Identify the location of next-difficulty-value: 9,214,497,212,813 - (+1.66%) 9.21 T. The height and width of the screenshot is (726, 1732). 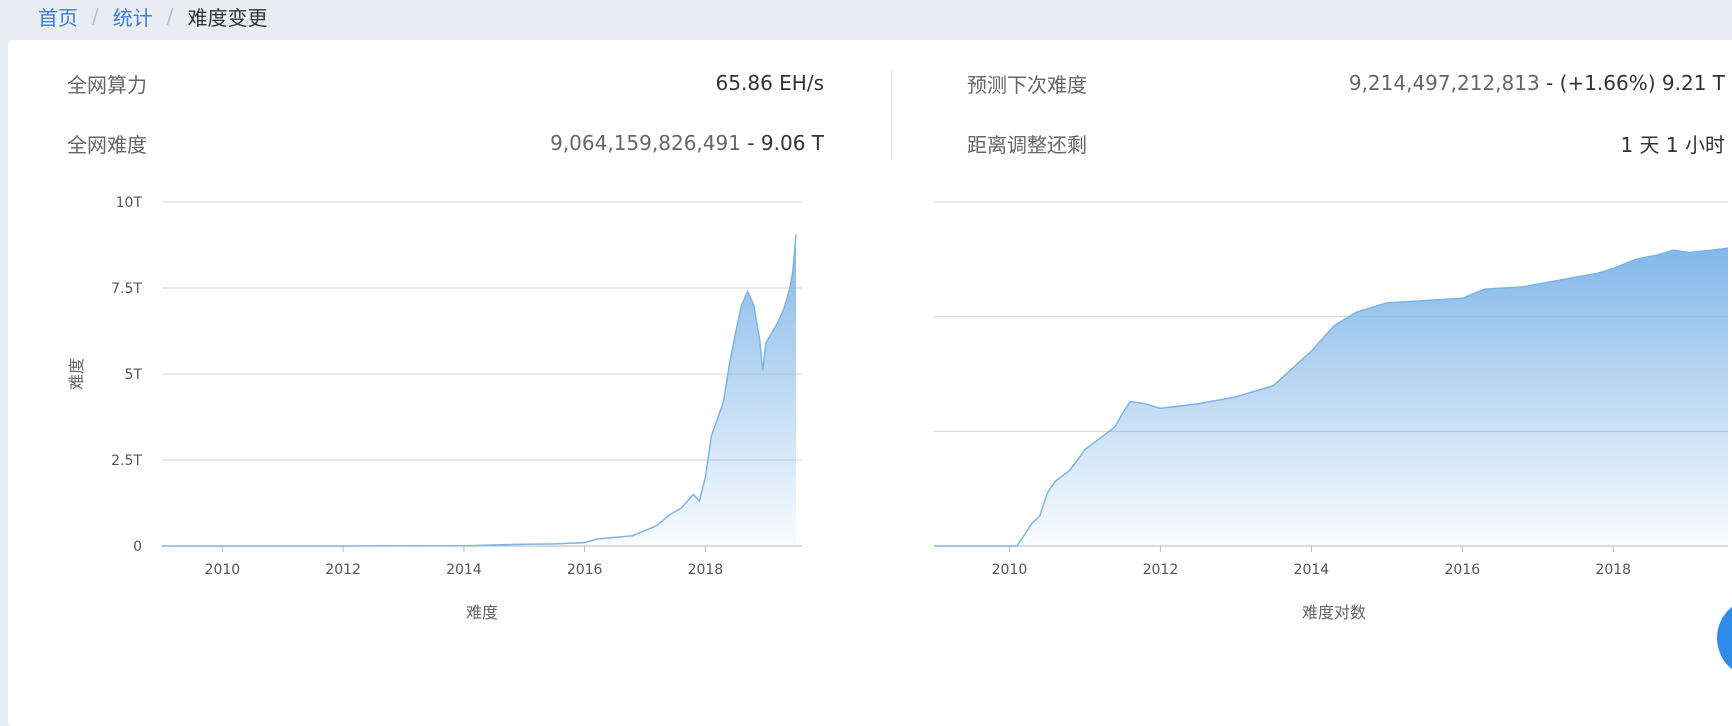
(1537, 83).